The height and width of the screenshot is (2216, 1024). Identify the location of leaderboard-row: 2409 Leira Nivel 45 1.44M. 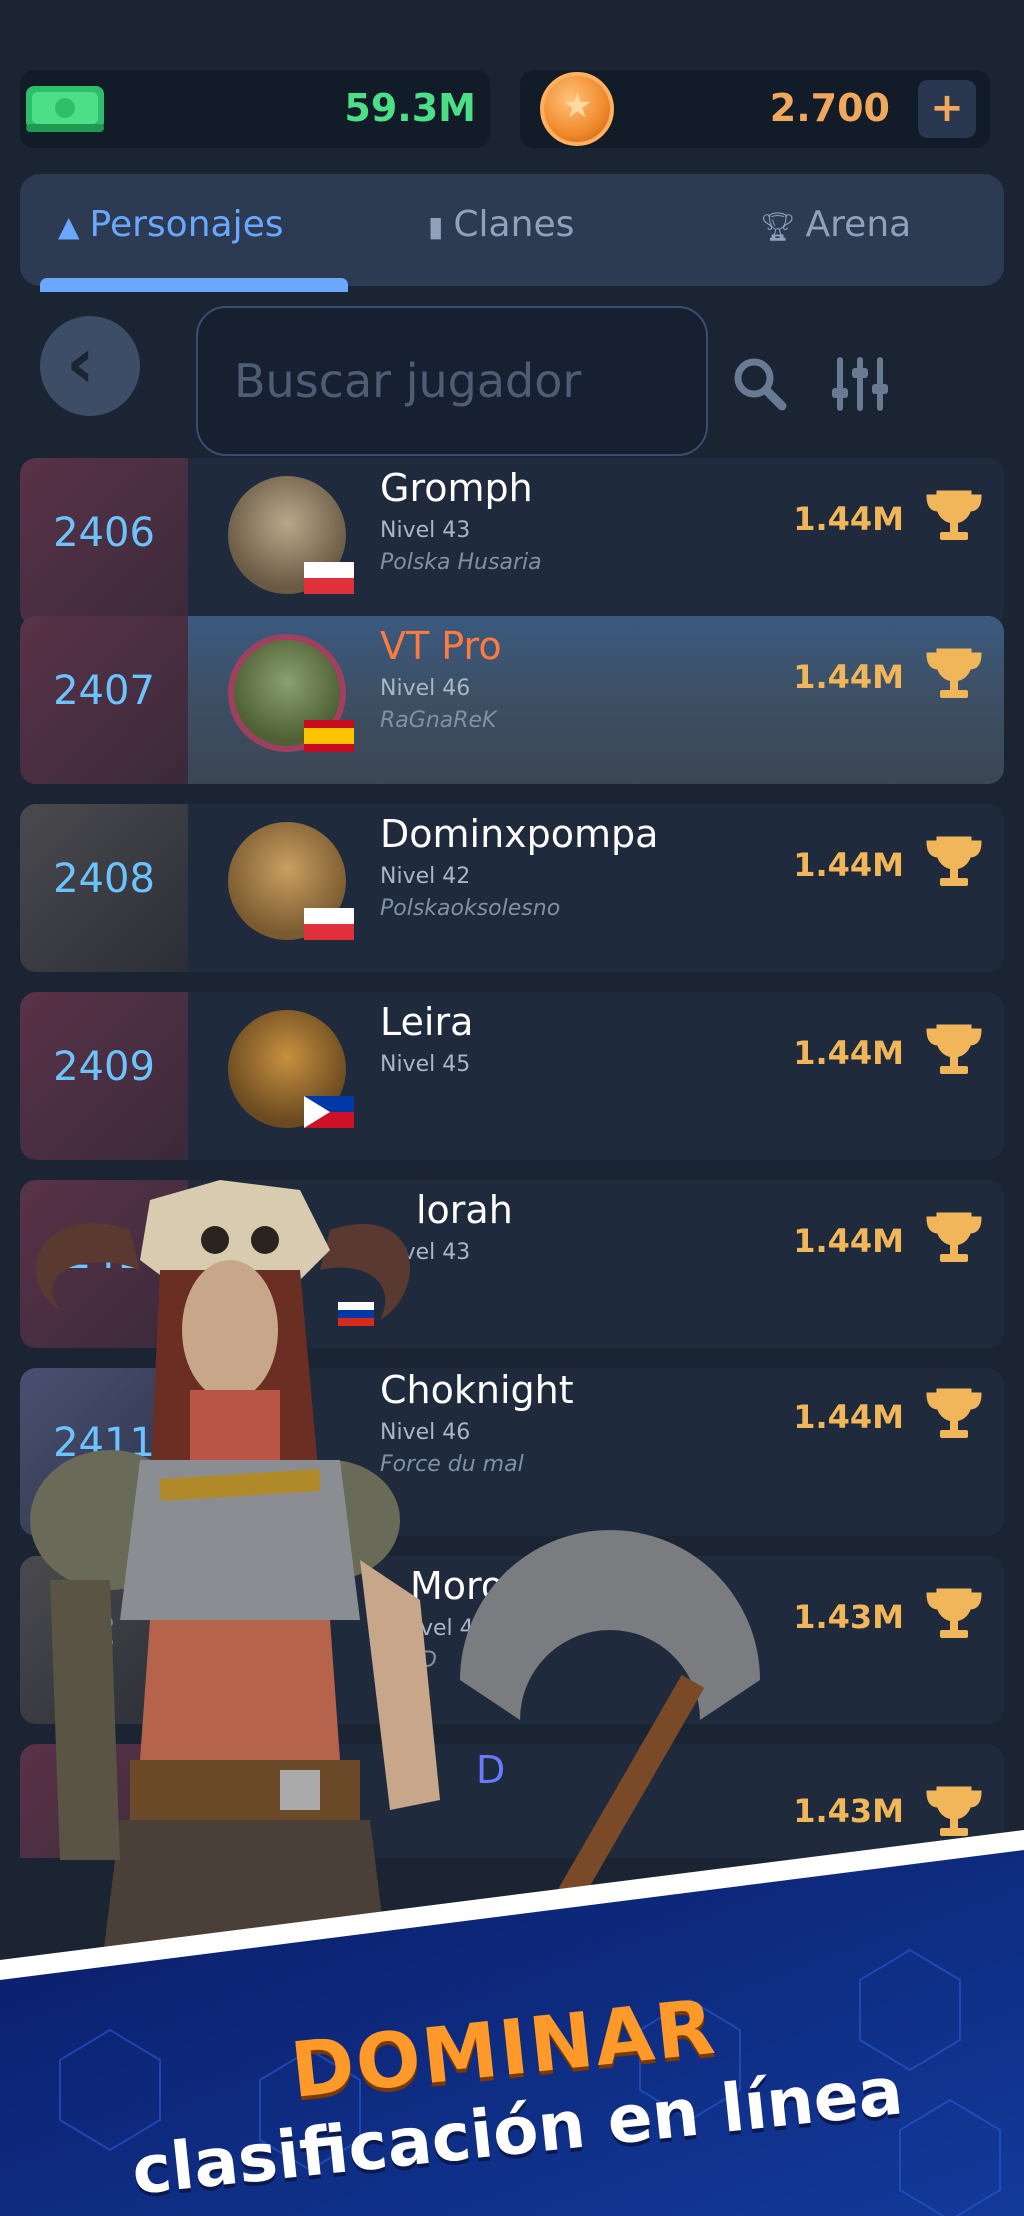
(512, 1076).